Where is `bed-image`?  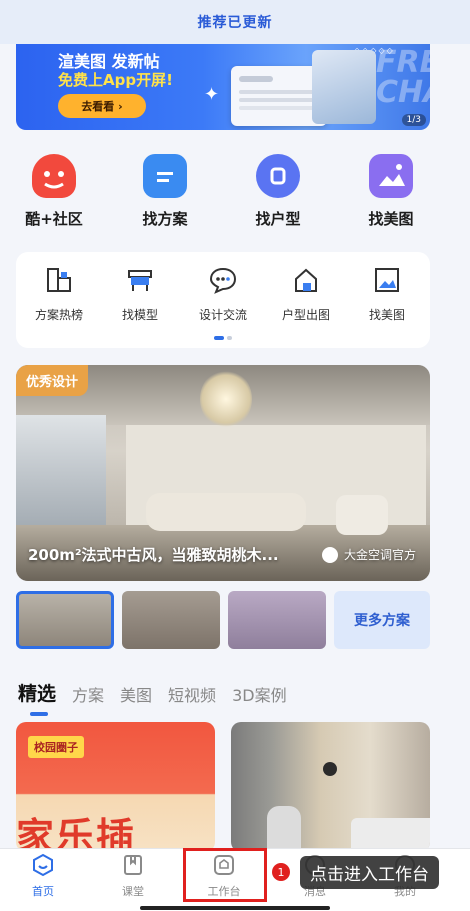 bed-image is located at coordinates (390, 835).